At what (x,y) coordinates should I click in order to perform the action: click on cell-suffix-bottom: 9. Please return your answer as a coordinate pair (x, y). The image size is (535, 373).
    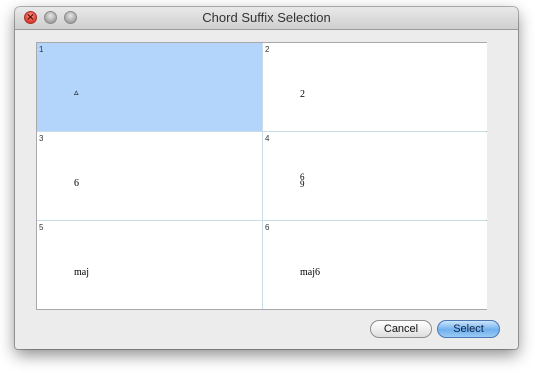
    Looking at the image, I should click on (302, 184).